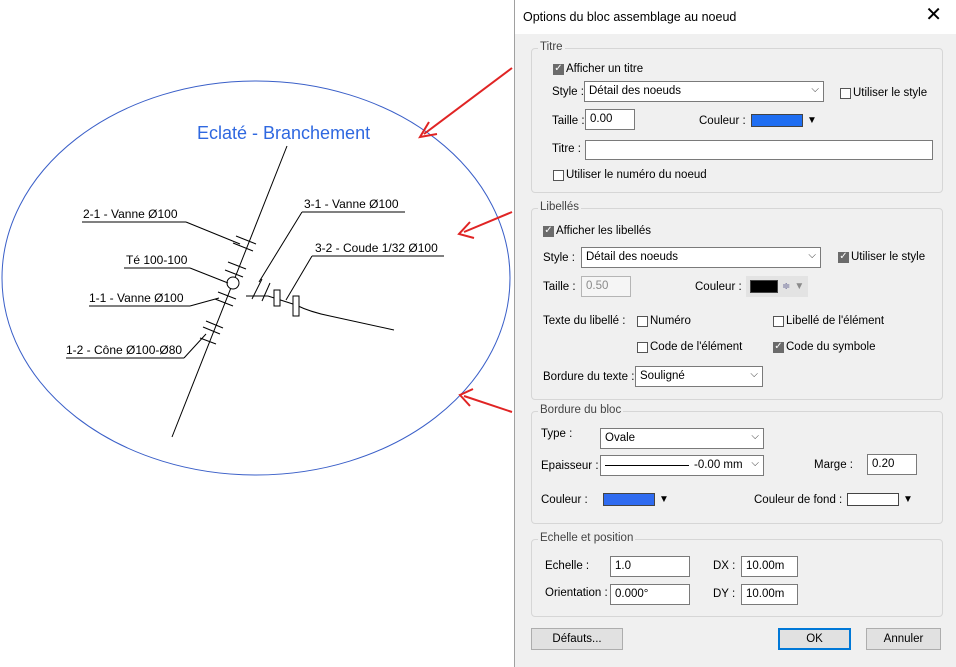 The height and width of the screenshot is (667, 956). I want to click on libelles-size-label: Taille :, so click(559, 287).